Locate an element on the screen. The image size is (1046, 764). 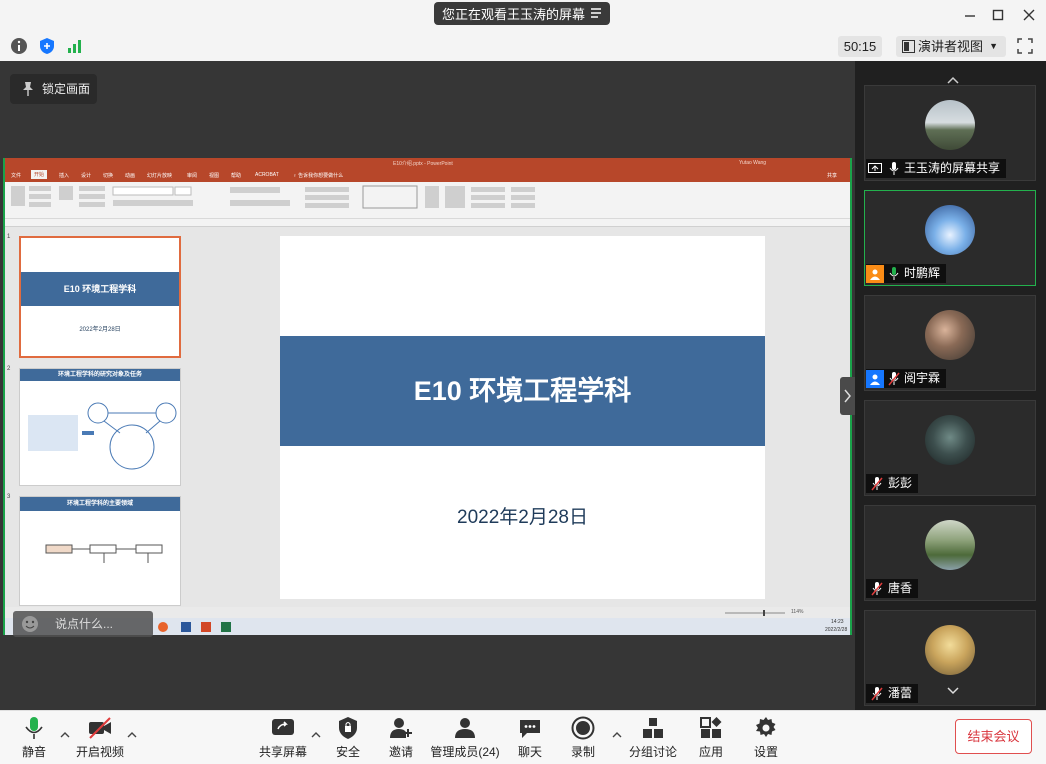
zoom-slider is located at coordinates (755, 613).